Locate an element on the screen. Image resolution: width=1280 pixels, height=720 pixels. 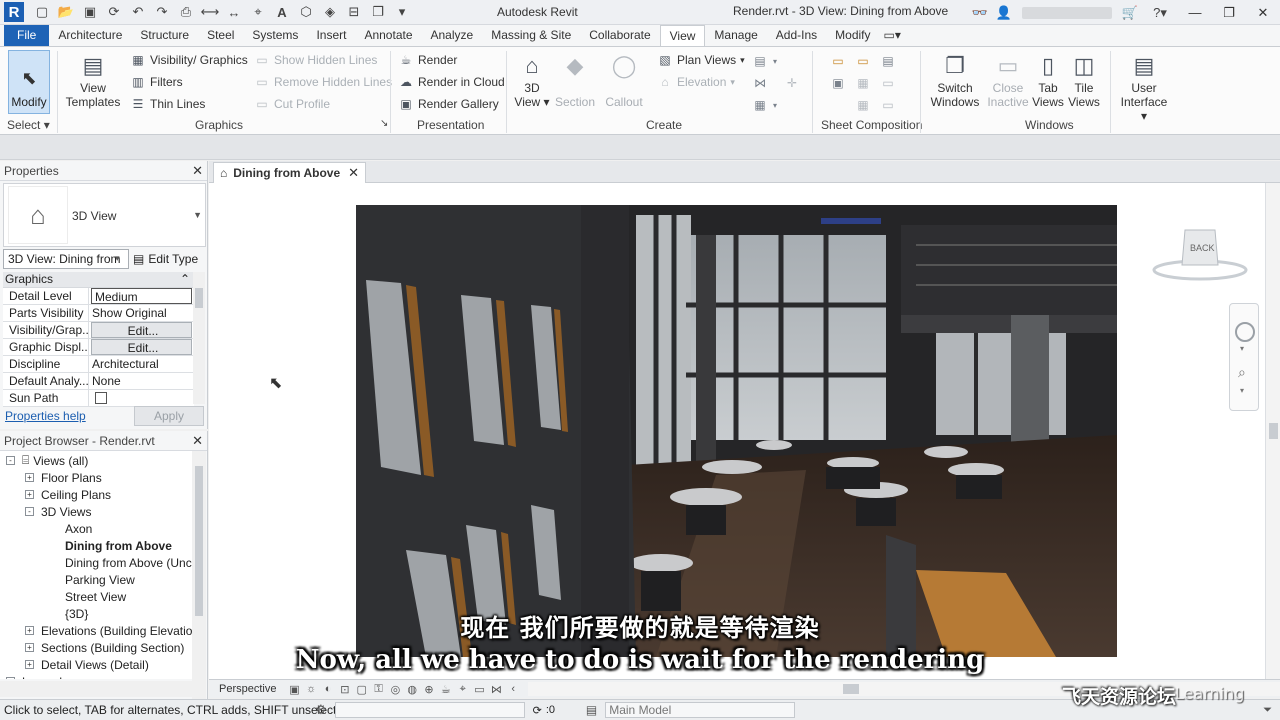
tree-item: + Ceiling Plans is located at coordinates (68, 494).